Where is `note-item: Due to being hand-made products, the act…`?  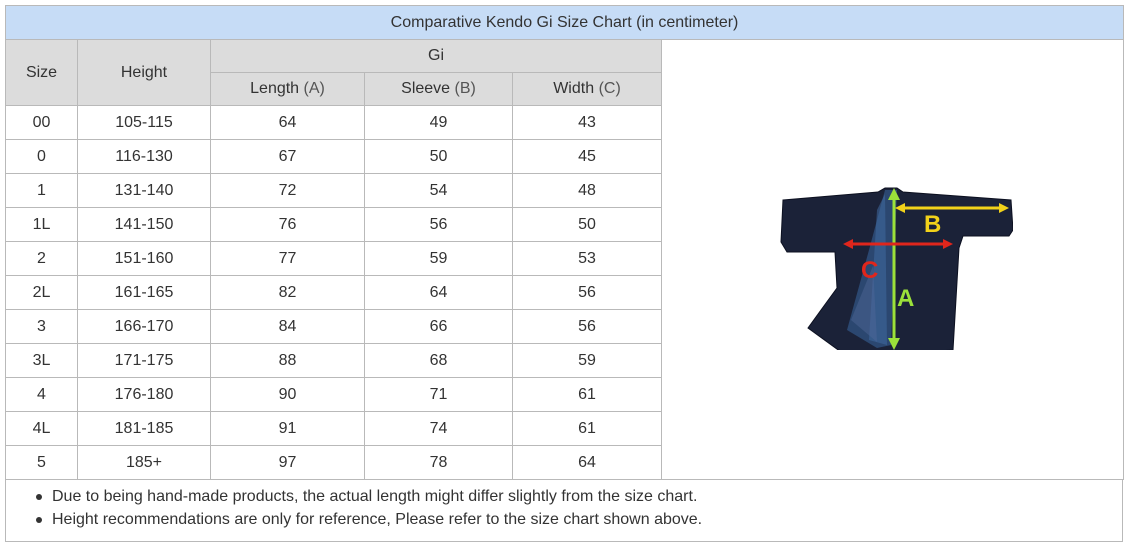
note-item: Due to being hand-made products, the act… is located at coordinates (578, 496).